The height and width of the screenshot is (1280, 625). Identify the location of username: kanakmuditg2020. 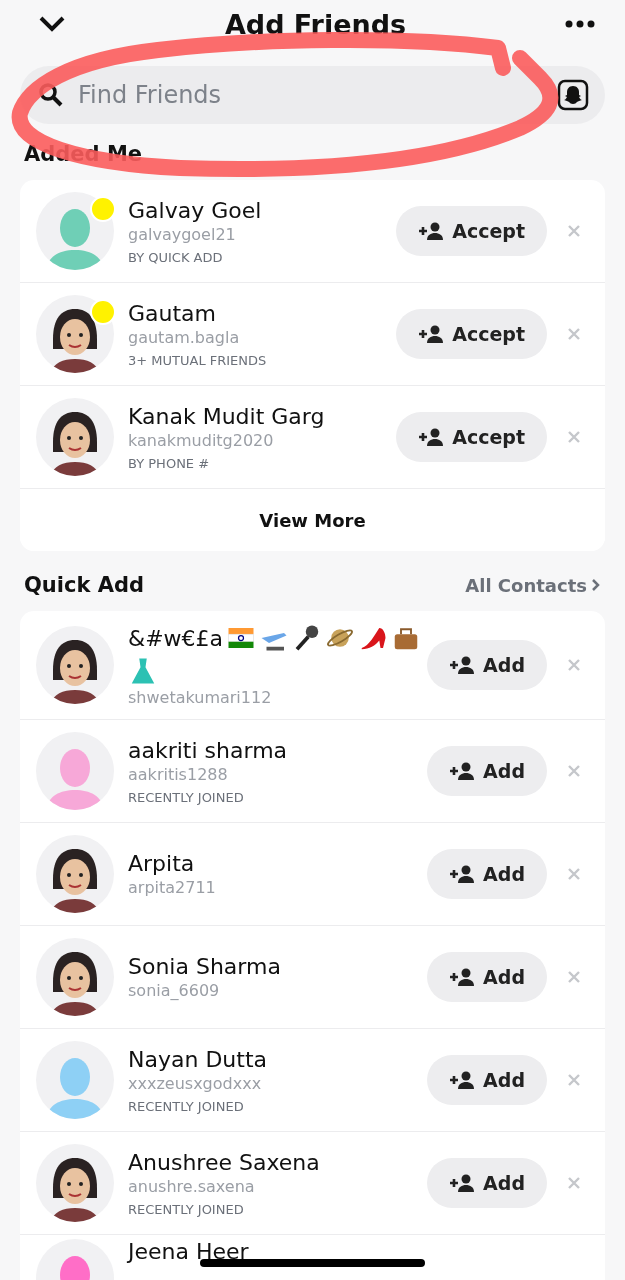
(201, 440).